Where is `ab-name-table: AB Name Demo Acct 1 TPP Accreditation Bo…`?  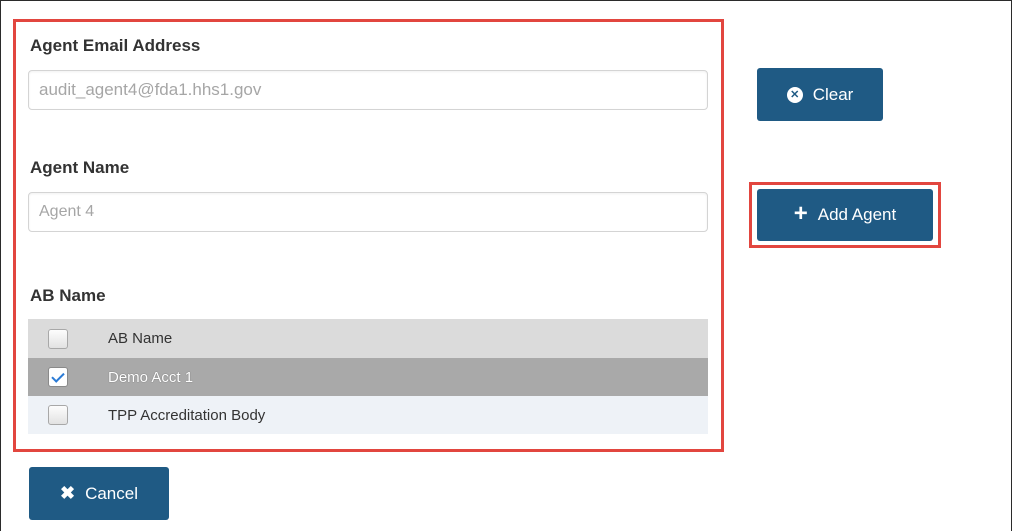
ab-name-table: AB Name Demo Acct 1 TPP Accreditation Bo… is located at coordinates (368, 376).